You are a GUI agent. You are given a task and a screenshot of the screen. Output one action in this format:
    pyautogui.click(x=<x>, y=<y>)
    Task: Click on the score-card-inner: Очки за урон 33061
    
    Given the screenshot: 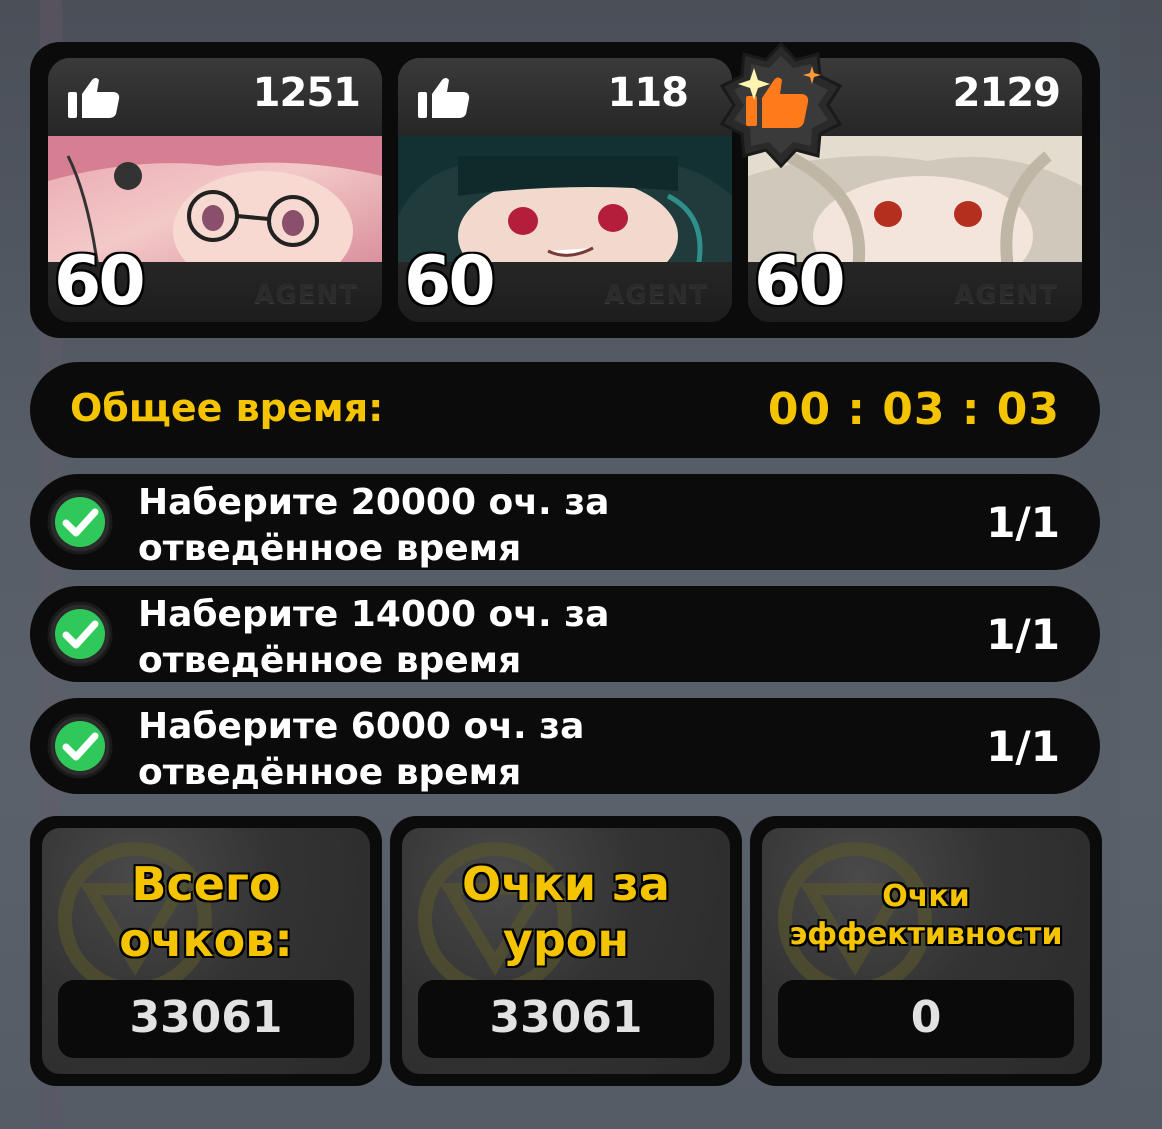 What is the action you would take?
    pyautogui.click(x=566, y=951)
    